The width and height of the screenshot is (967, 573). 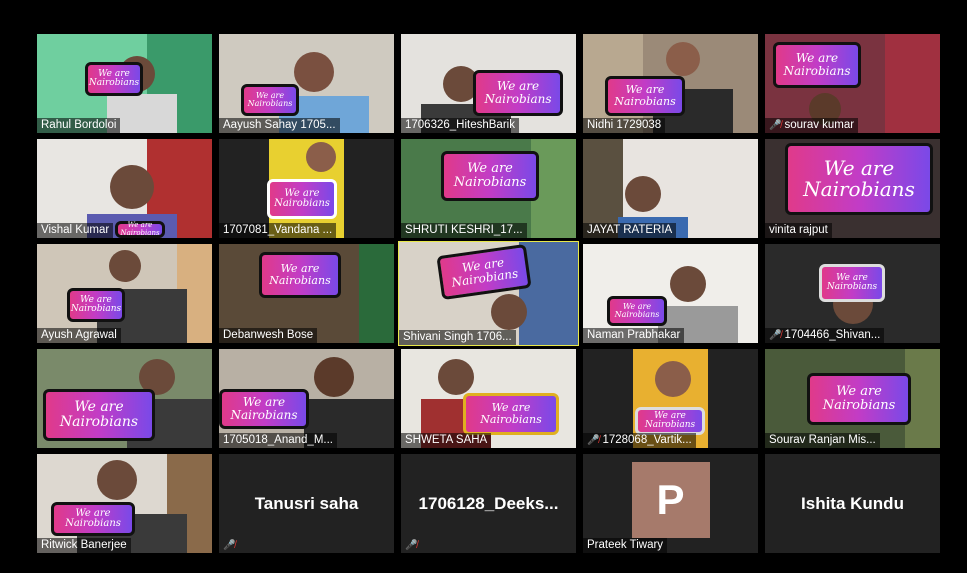 I want to click on avatar: P, so click(x=670, y=499).